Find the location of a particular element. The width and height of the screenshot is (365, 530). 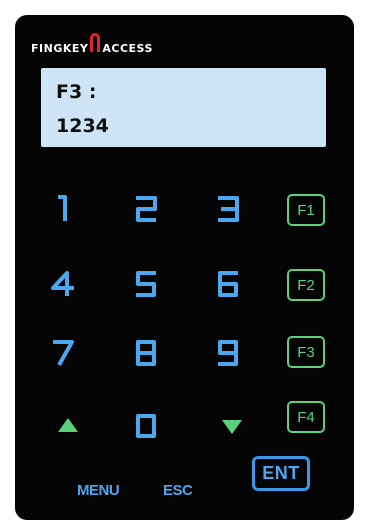

f4-label: F4 is located at coordinates (306, 417).